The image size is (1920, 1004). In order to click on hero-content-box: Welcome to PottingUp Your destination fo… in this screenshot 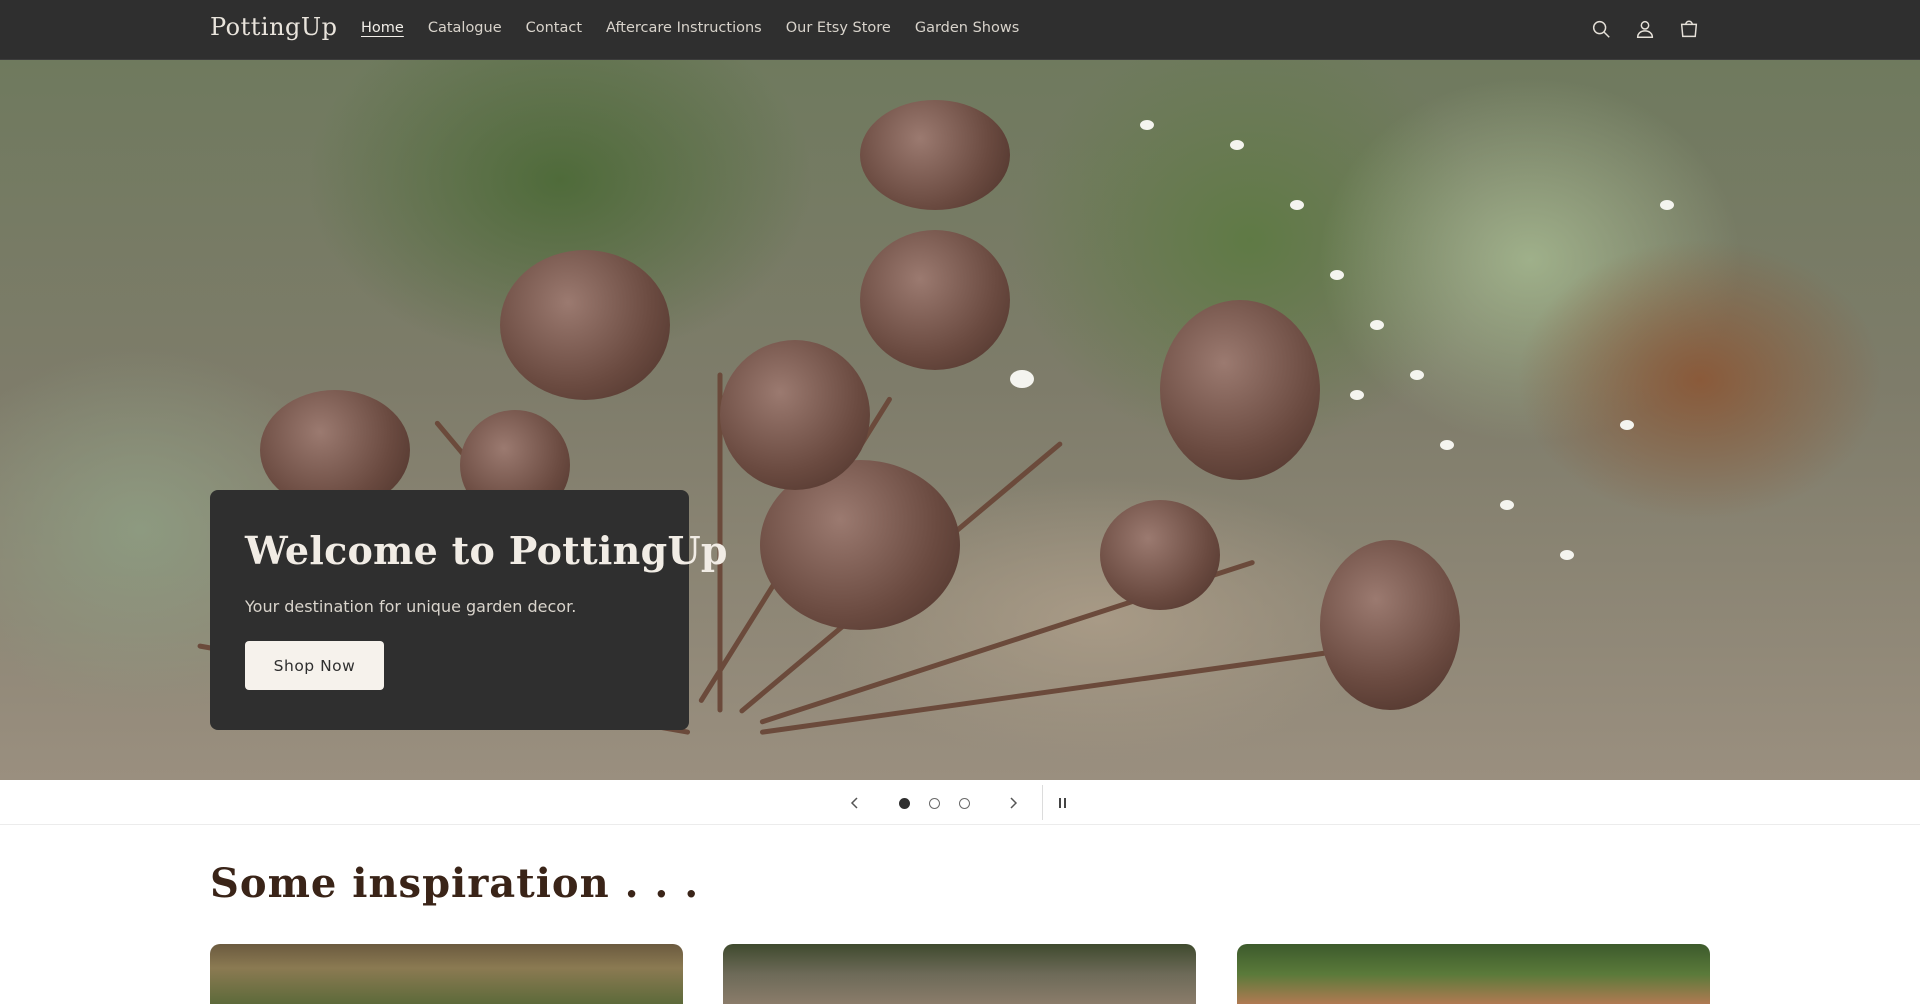, I will do `click(468, 610)`.